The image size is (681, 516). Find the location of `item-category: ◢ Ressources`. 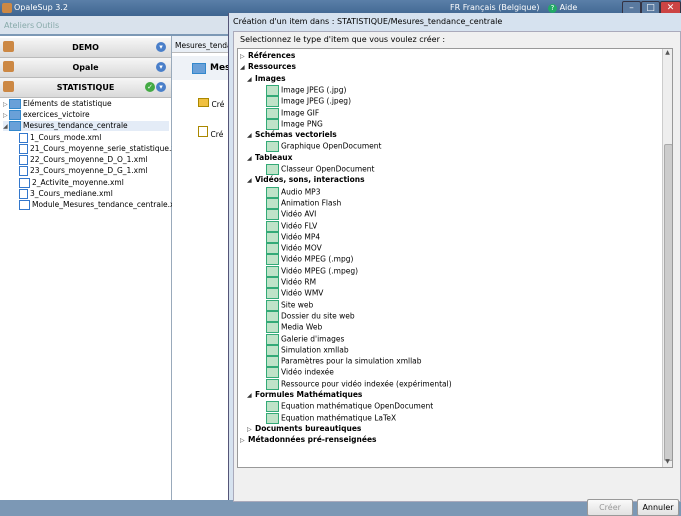

item-category: ◢ Ressources is located at coordinates (268, 66).